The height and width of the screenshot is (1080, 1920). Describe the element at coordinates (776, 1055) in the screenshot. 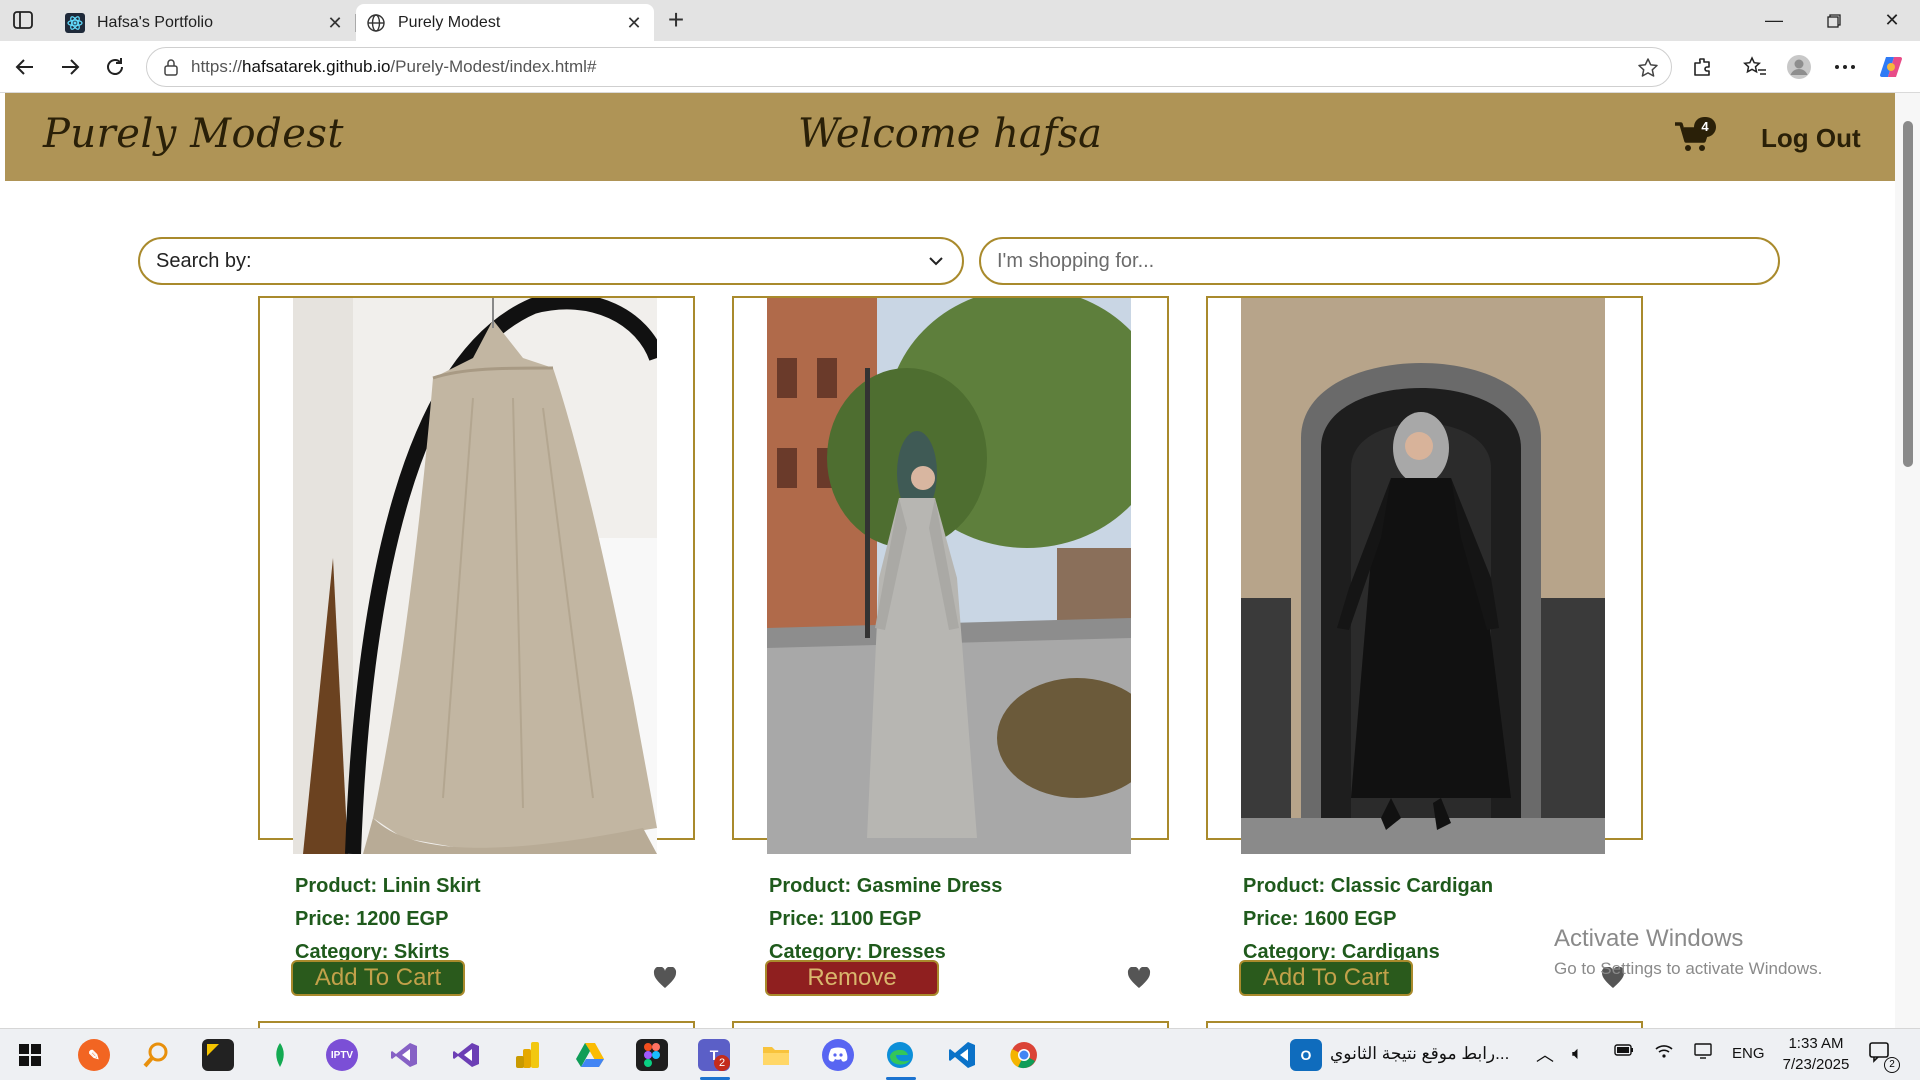

I see `file-explorer-icon` at that location.